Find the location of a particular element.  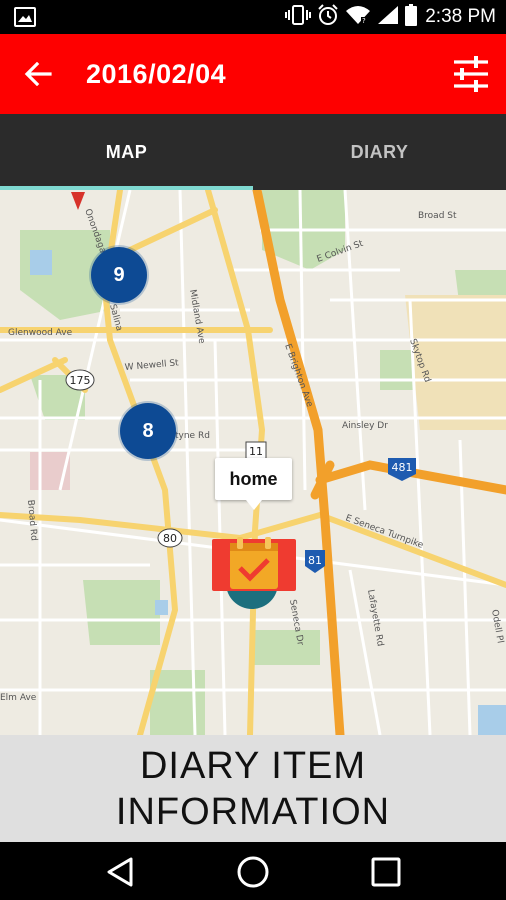

street-label: Lafayette Rd is located at coordinates (375, 618).